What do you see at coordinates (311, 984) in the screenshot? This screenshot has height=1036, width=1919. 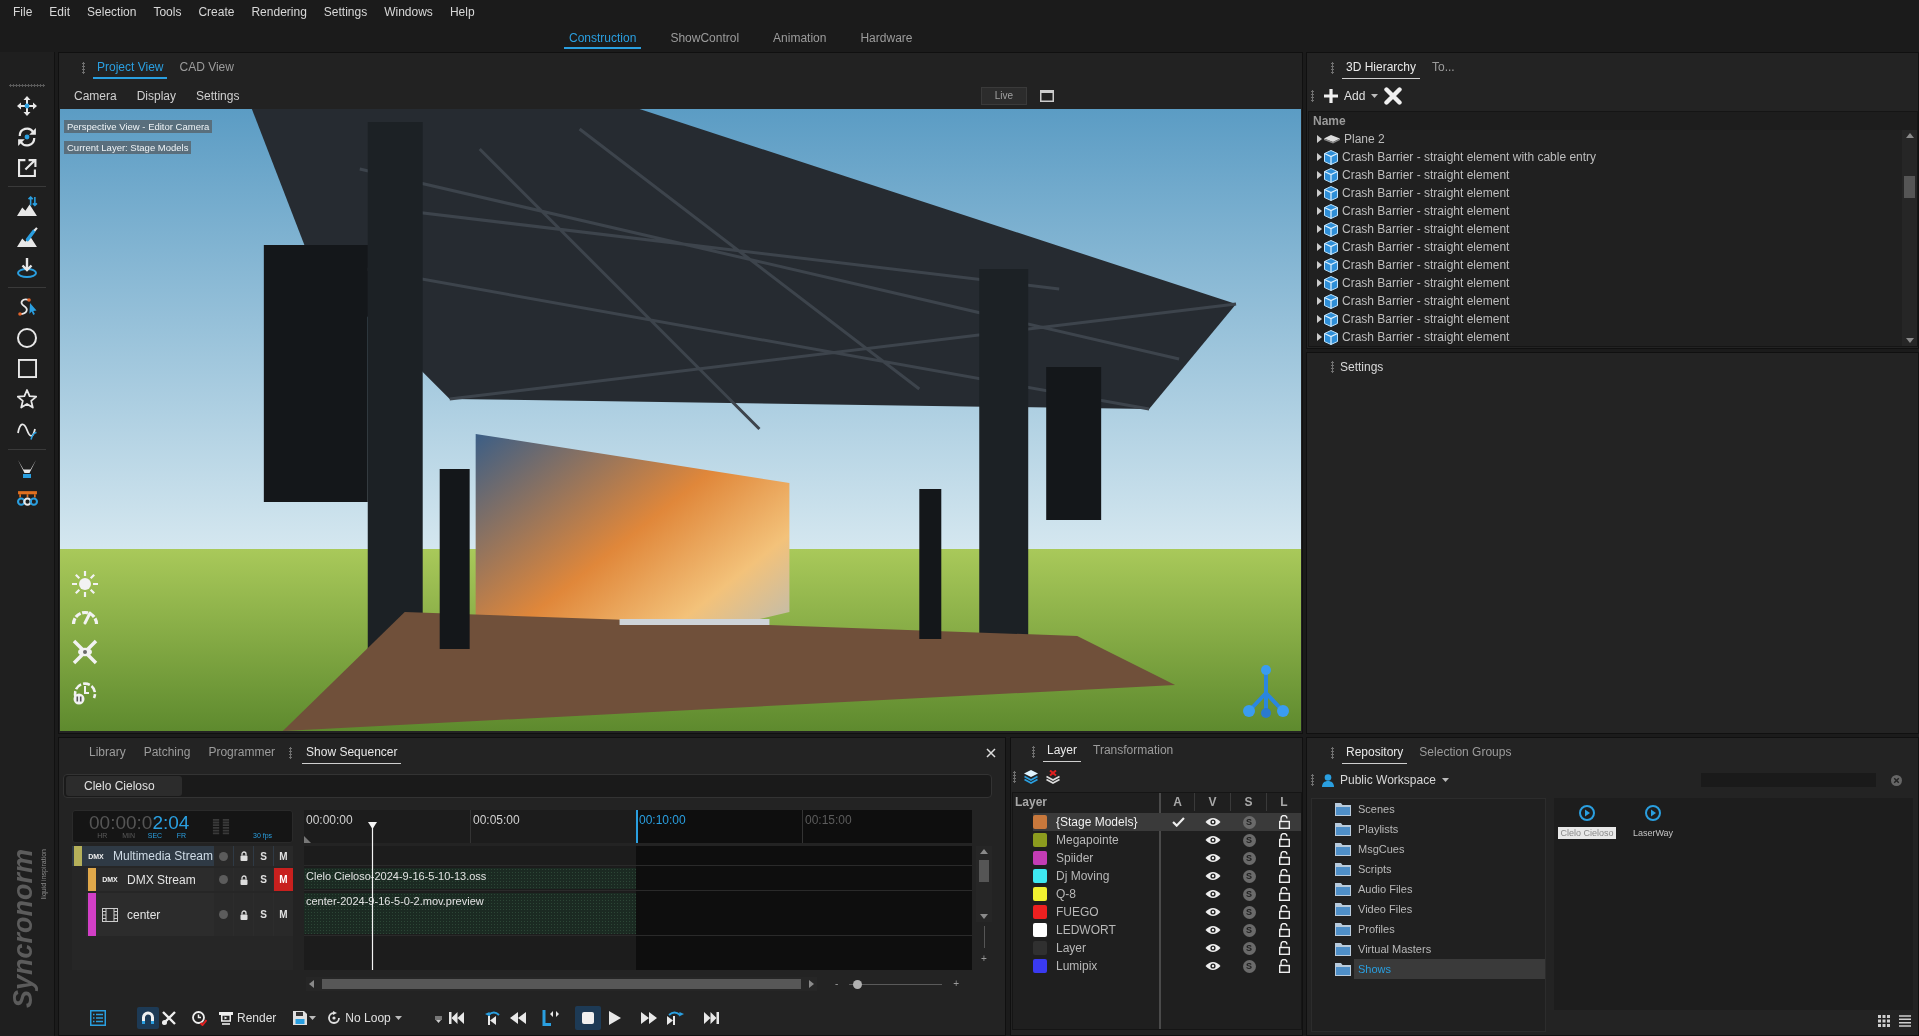 I see `scroll-left-icon` at bounding box center [311, 984].